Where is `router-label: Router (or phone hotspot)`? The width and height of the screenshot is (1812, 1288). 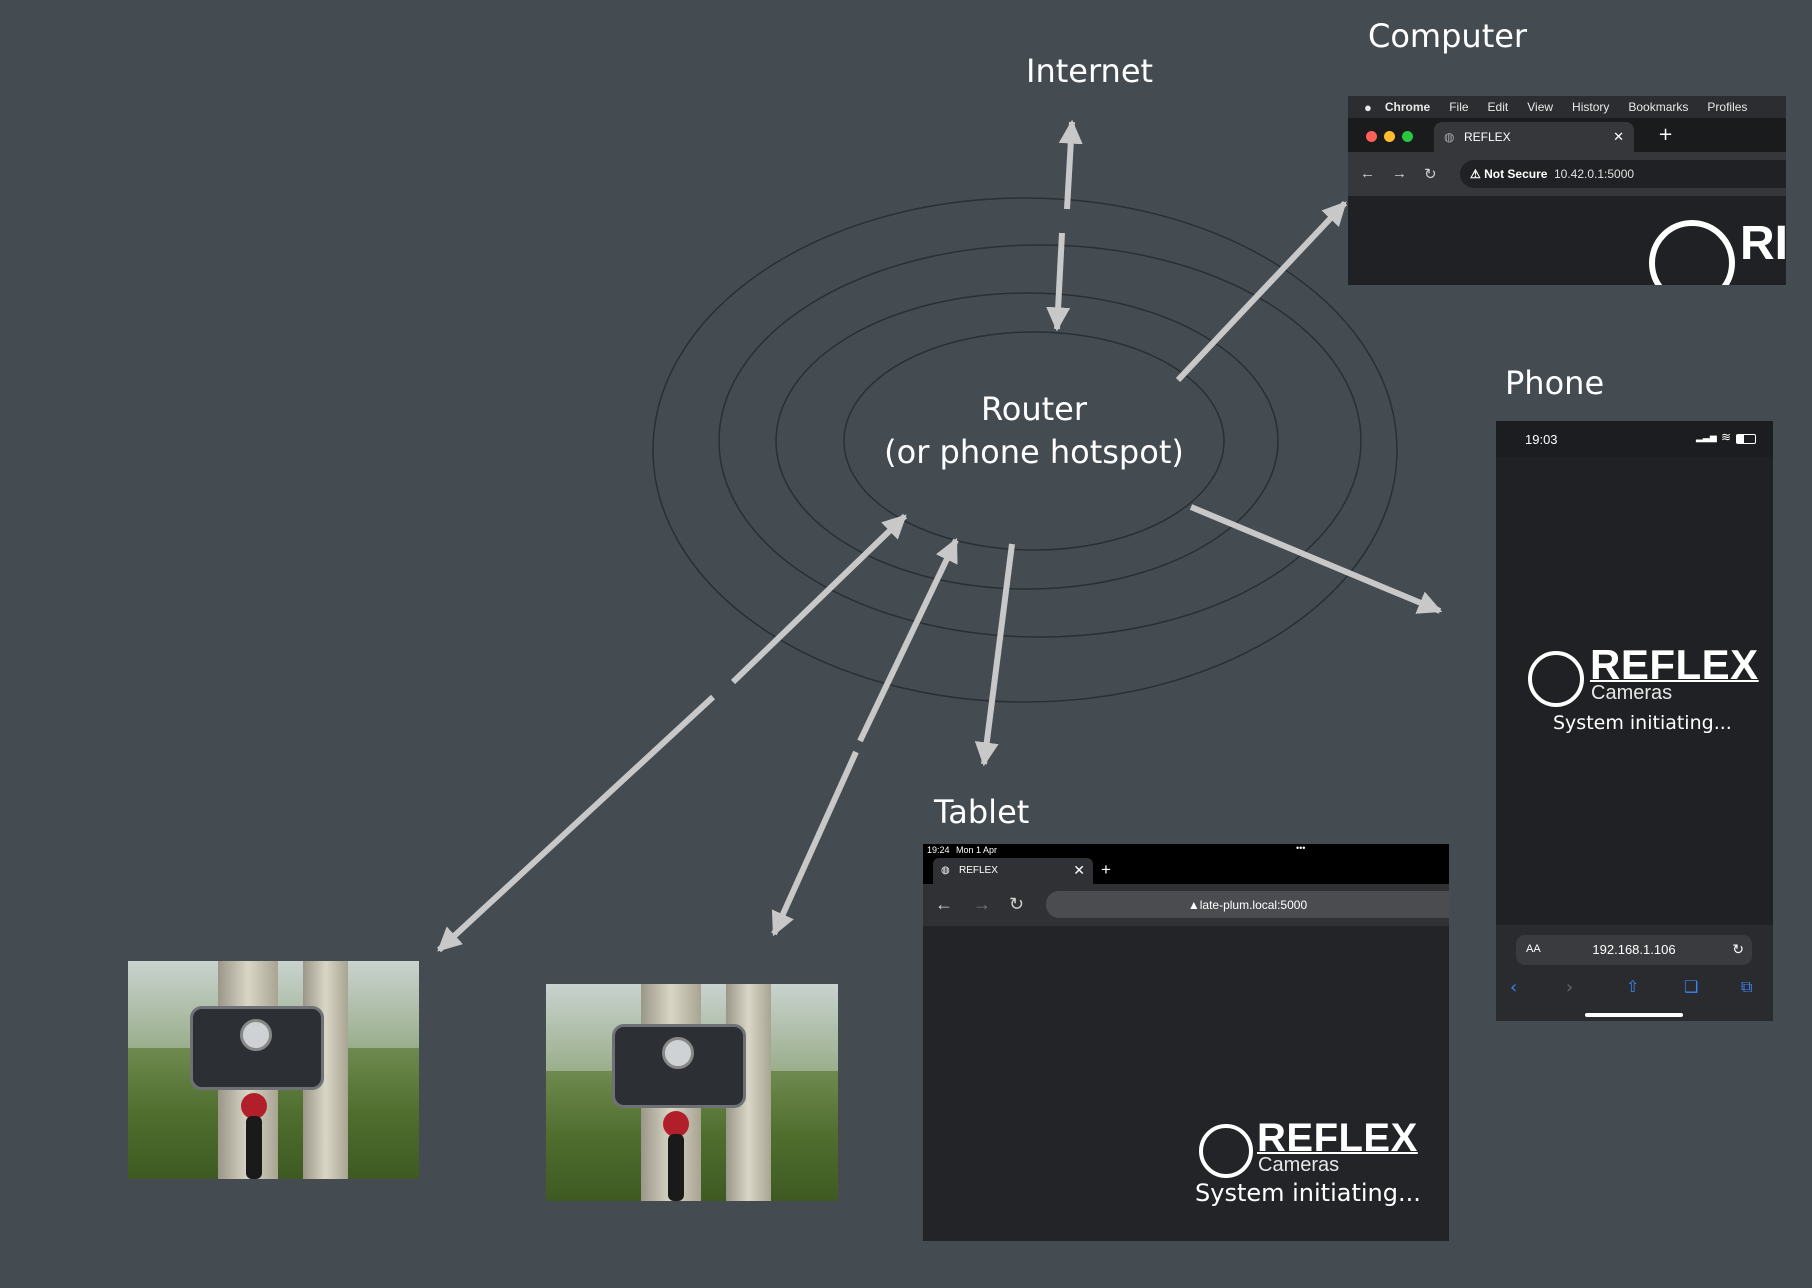 router-label: Router (or phone hotspot) is located at coordinates (1034, 431).